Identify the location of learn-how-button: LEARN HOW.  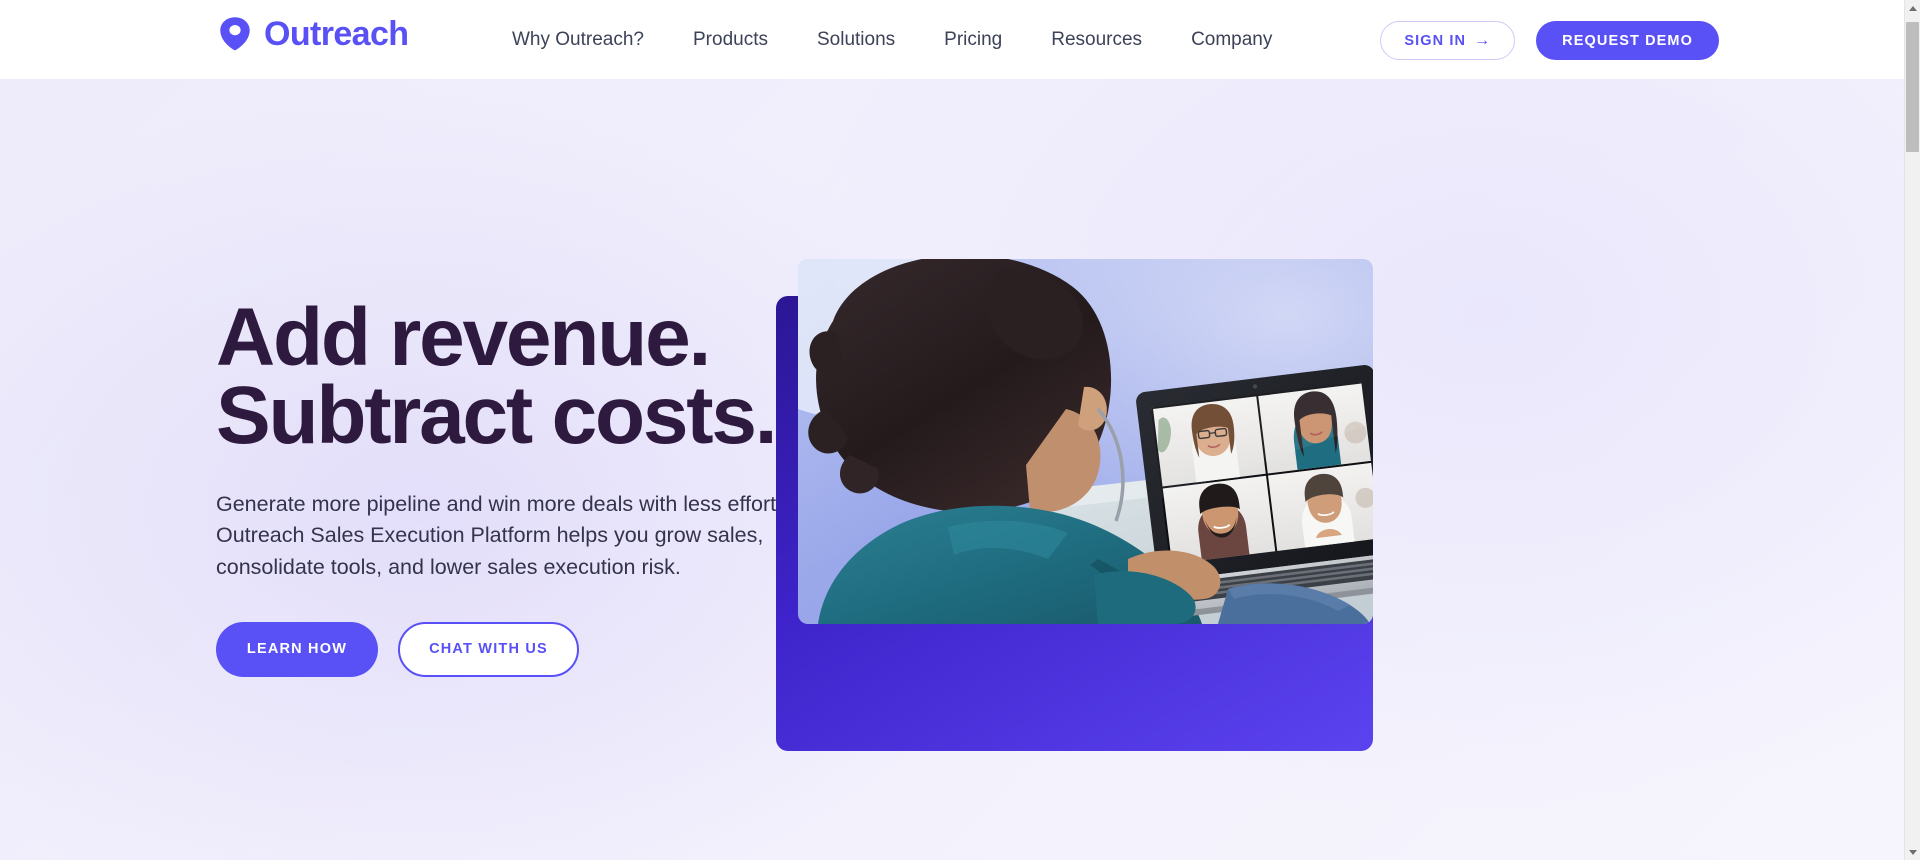
(297, 649).